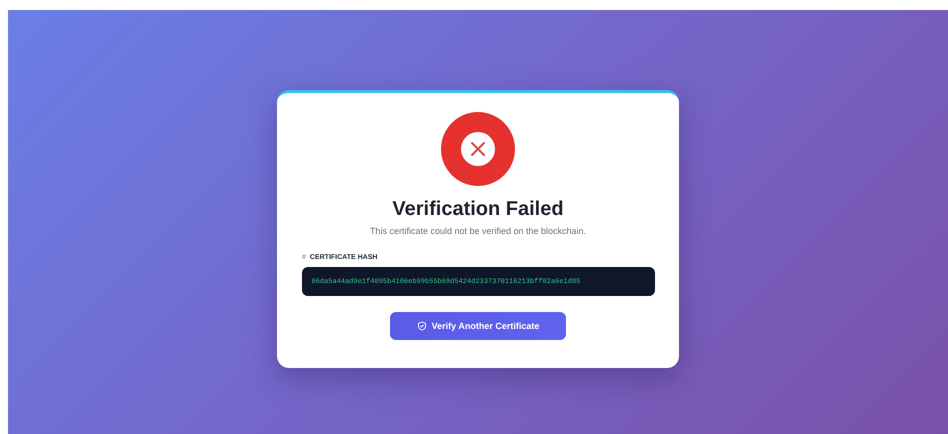 This screenshot has width=948, height=434. What do you see at coordinates (478, 326) in the screenshot?
I see `verify-another-button: Verify Another Certificate` at bounding box center [478, 326].